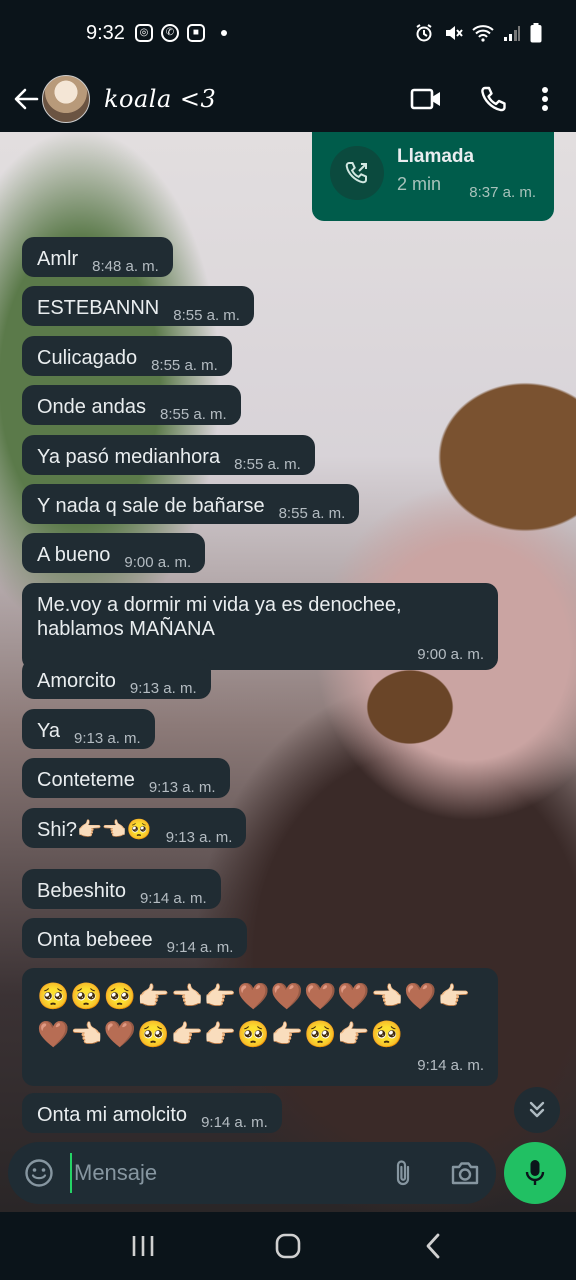 The image size is (576, 1280). What do you see at coordinates (66, 99) in the screenshot?
I see `contact-avatar` at bounding box center [66, 99].